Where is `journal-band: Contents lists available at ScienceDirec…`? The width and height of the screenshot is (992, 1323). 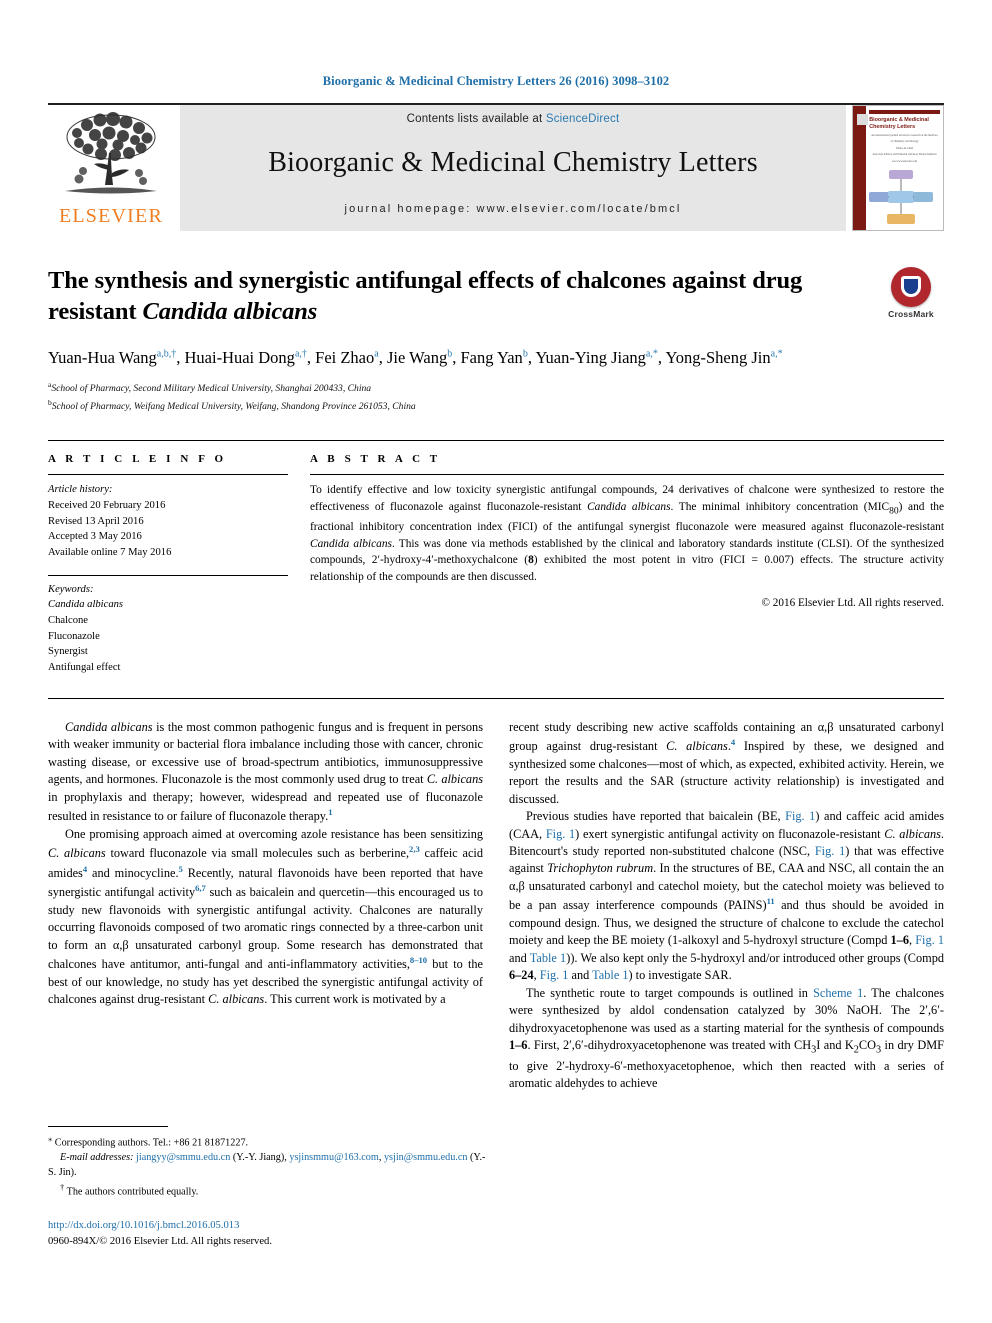
journal-band: Contents lists available at ScienceDirec… is located at coordinates (513, 168).